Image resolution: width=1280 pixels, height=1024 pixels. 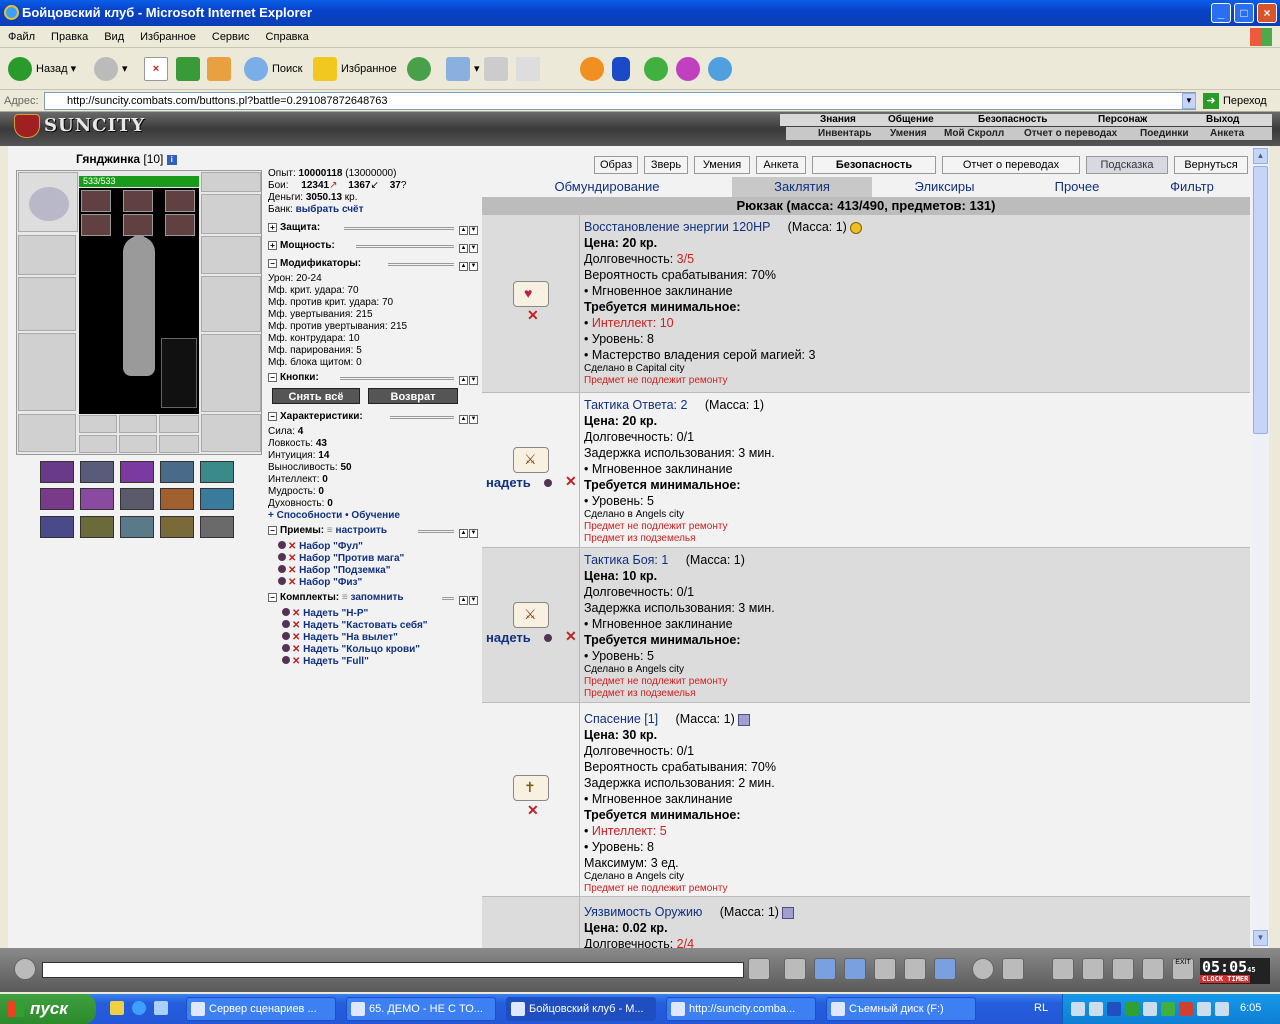 I want to click on ie-quicklaunch-icon, so click(x=139, y=1008).